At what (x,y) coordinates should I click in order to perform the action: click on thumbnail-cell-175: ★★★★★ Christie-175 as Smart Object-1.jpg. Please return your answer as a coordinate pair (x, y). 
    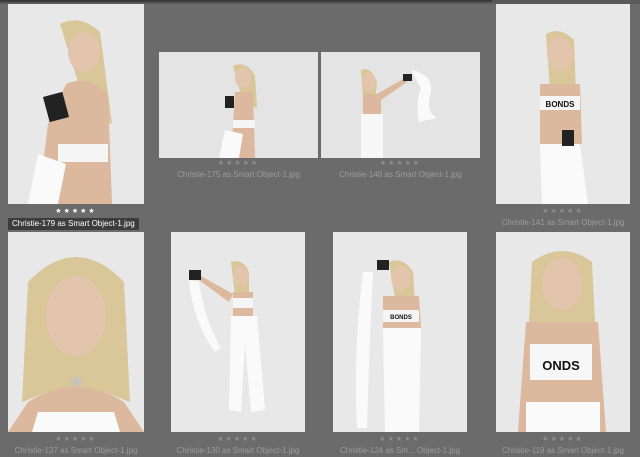
    Looking at the image, I should click on (238, 117).